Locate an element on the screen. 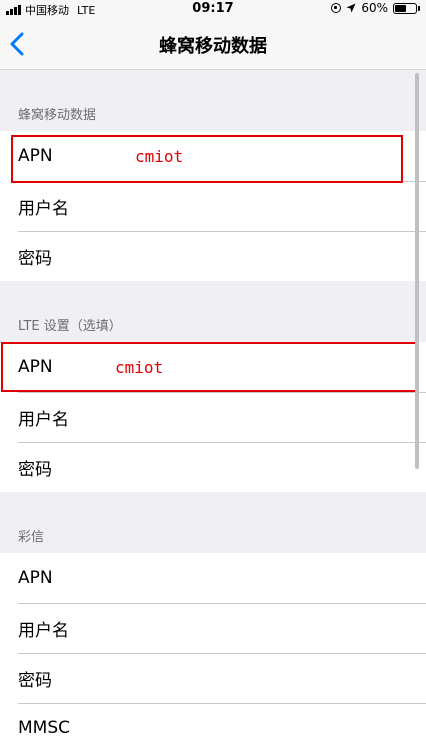  cellular-apn-value: cmiot is located at coordinates (159, 156).